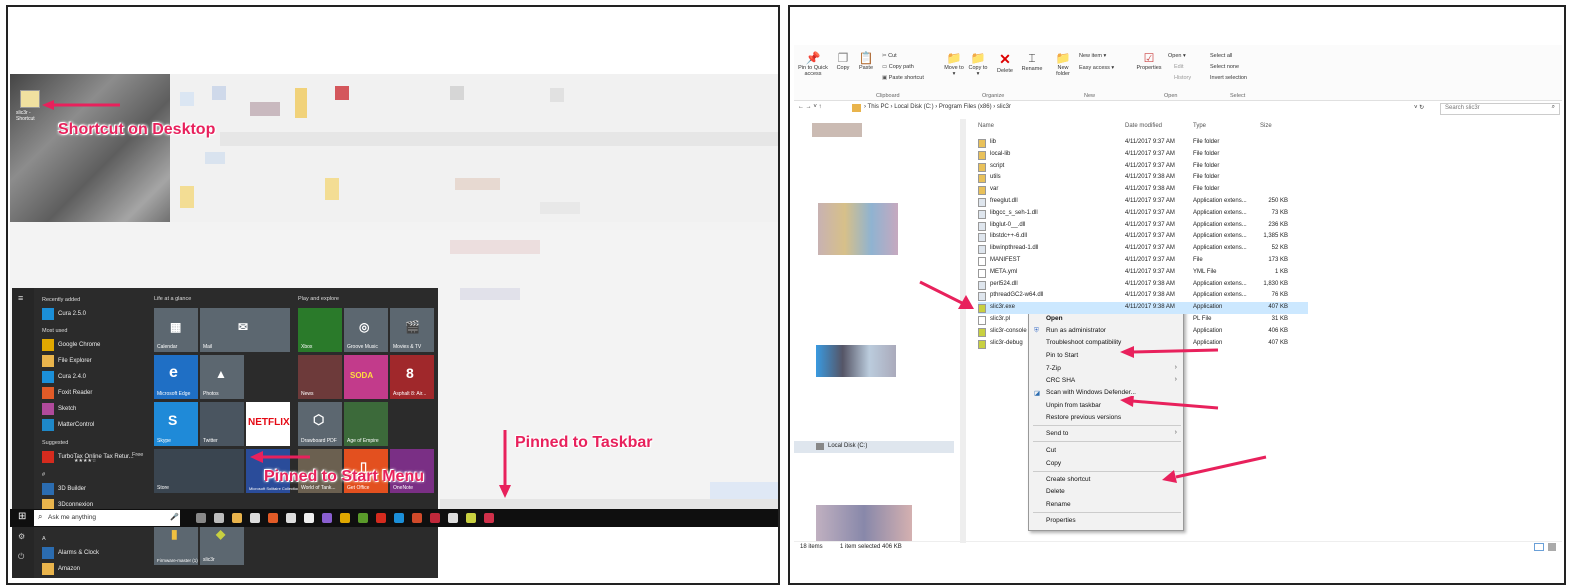 The width and height of the screenshot is (1569, 585). Describe the element at coordinates (1143, 167) in the screenshot. I see `file-row: script 4/11/2017 9:37 AM File folder` at that location.